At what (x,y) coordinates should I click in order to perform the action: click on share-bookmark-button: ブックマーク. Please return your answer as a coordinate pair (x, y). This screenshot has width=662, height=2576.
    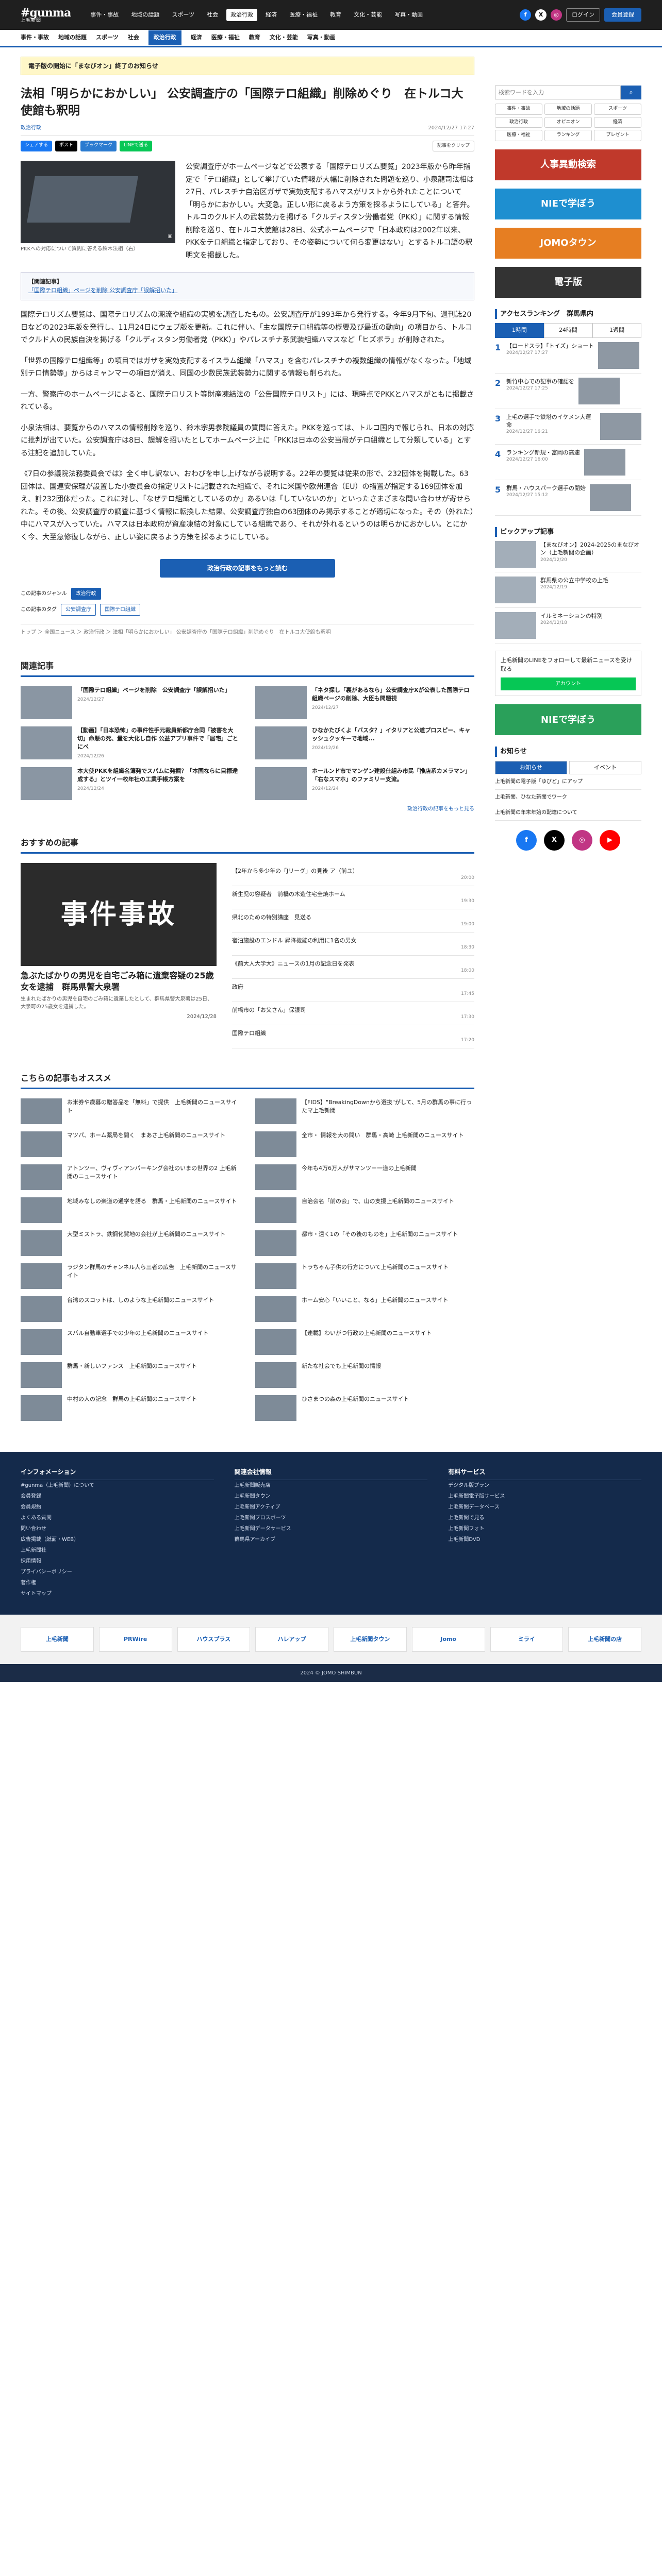
    Looking at the image, I should click on (98, 146).